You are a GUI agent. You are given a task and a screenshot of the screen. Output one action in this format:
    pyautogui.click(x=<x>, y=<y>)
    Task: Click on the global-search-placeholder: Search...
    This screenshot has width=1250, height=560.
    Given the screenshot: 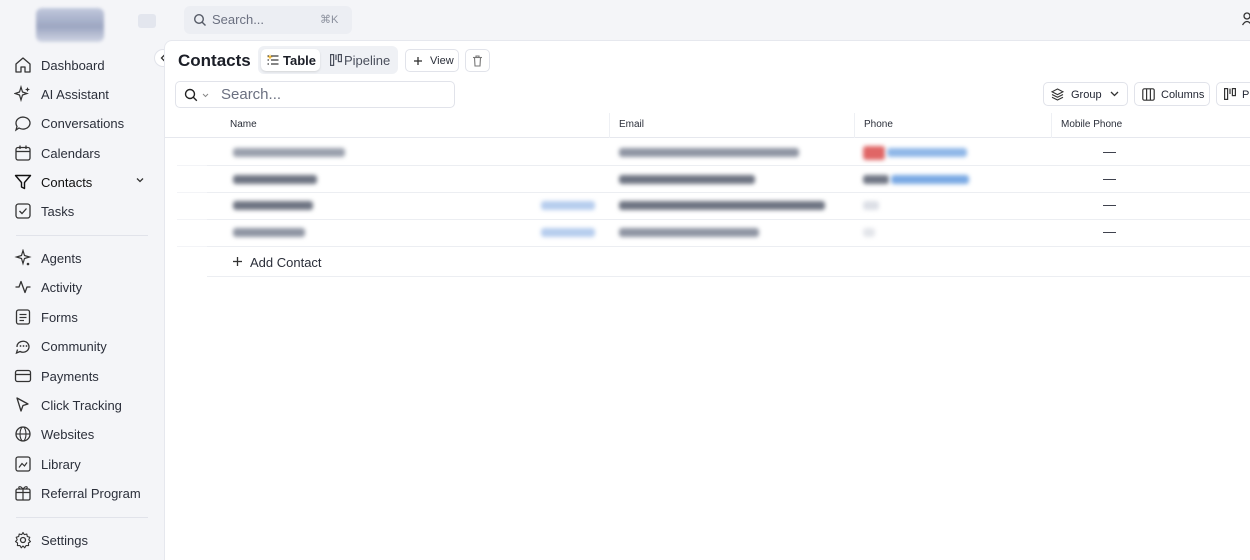 What is the action you would take?
    pyautogui.click(x=238, y=19)
    